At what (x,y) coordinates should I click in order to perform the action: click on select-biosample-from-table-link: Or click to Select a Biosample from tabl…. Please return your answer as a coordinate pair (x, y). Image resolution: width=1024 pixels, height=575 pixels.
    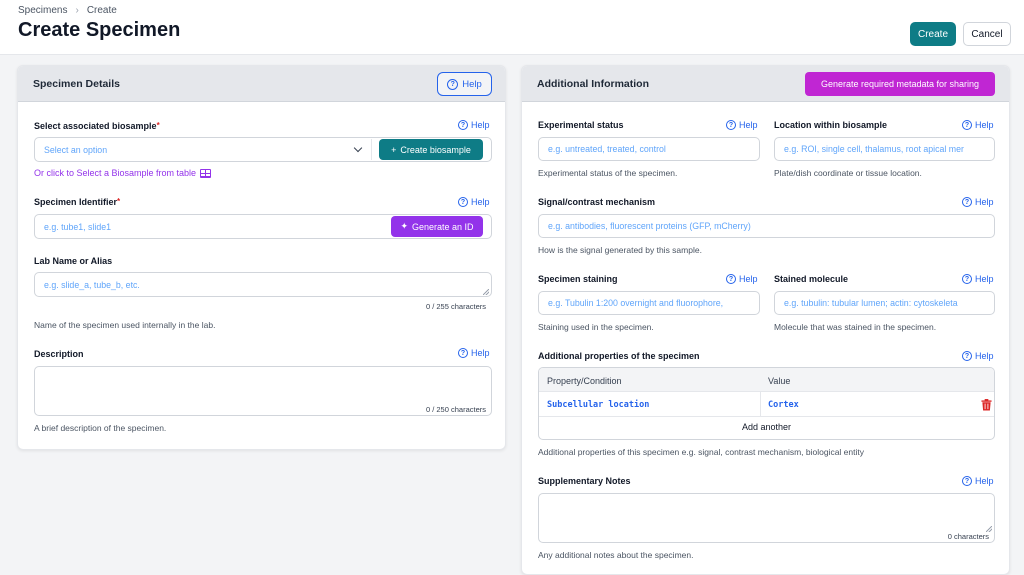
    Looking at the image, I should click on (123, 173).